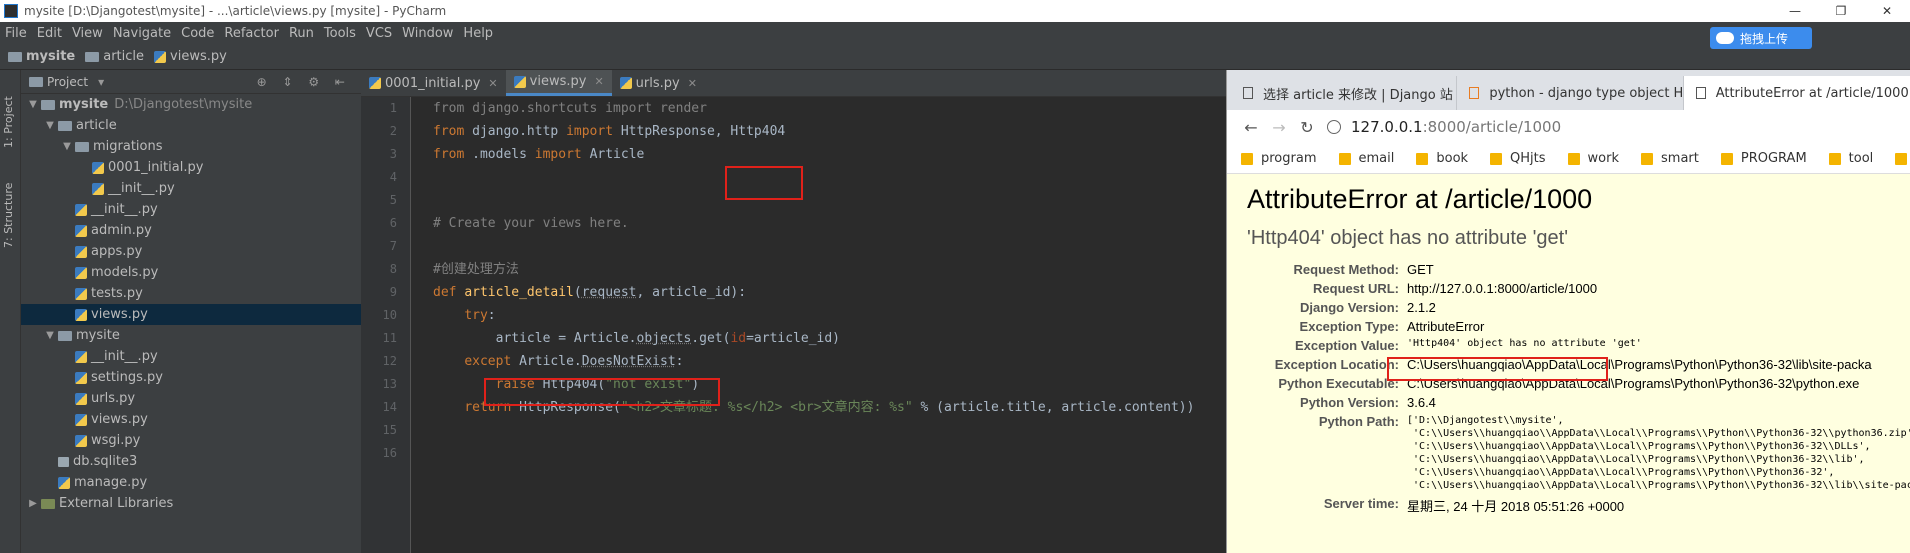 This screenshot has height=553, width=1910. What do you see at coordinates (191, 146) in the screenshot?
I see `tree-item: ▼ migrations` at bounding box center [191, 146].